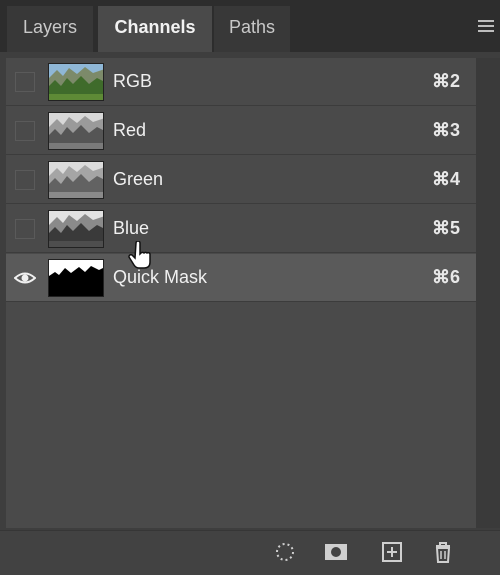 The width and height of the screenshot is (500, 575). Describe the element at coordinates (285, 552) in the screenshot. I see `load-selection-icon` at that location.